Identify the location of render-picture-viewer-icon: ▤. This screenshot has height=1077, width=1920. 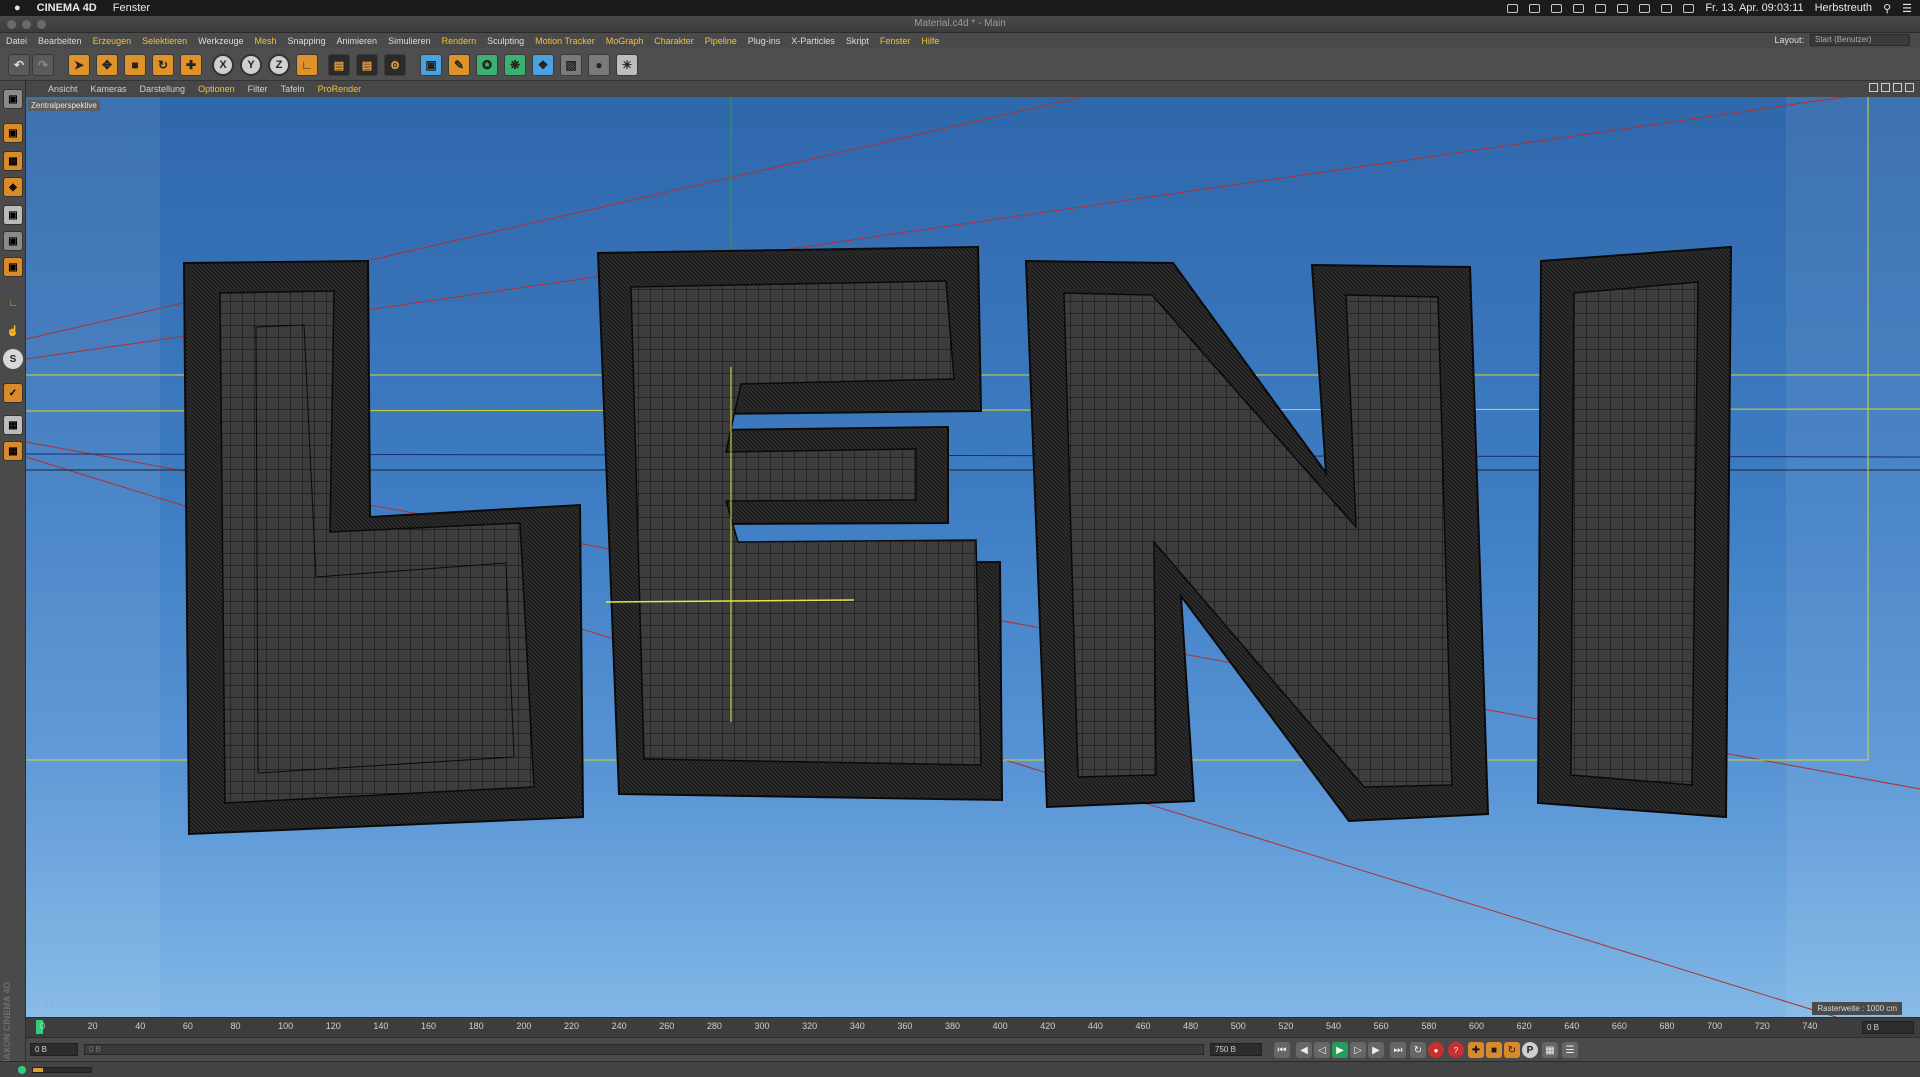
(367, 65).